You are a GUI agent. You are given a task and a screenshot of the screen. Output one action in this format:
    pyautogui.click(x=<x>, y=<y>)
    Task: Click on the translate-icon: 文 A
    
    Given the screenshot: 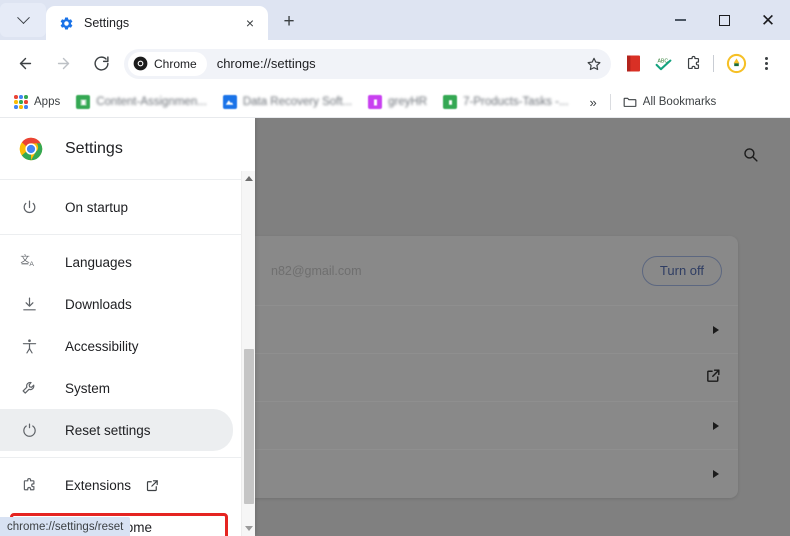 What is the action you would take?
    pyautogui.click(x=29, y=262)
    